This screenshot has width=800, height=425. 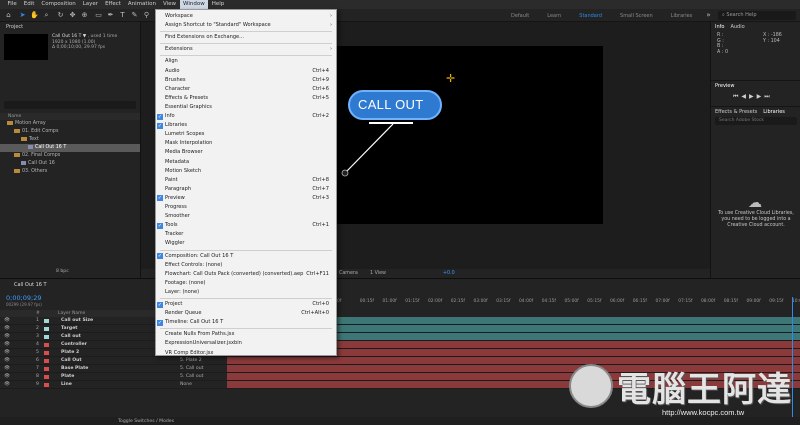 What do you see at coordinates (246, 134) in the screenshot?
I see `window-menu-item: Lumetri Scopes` at bounding box center [246, 134].